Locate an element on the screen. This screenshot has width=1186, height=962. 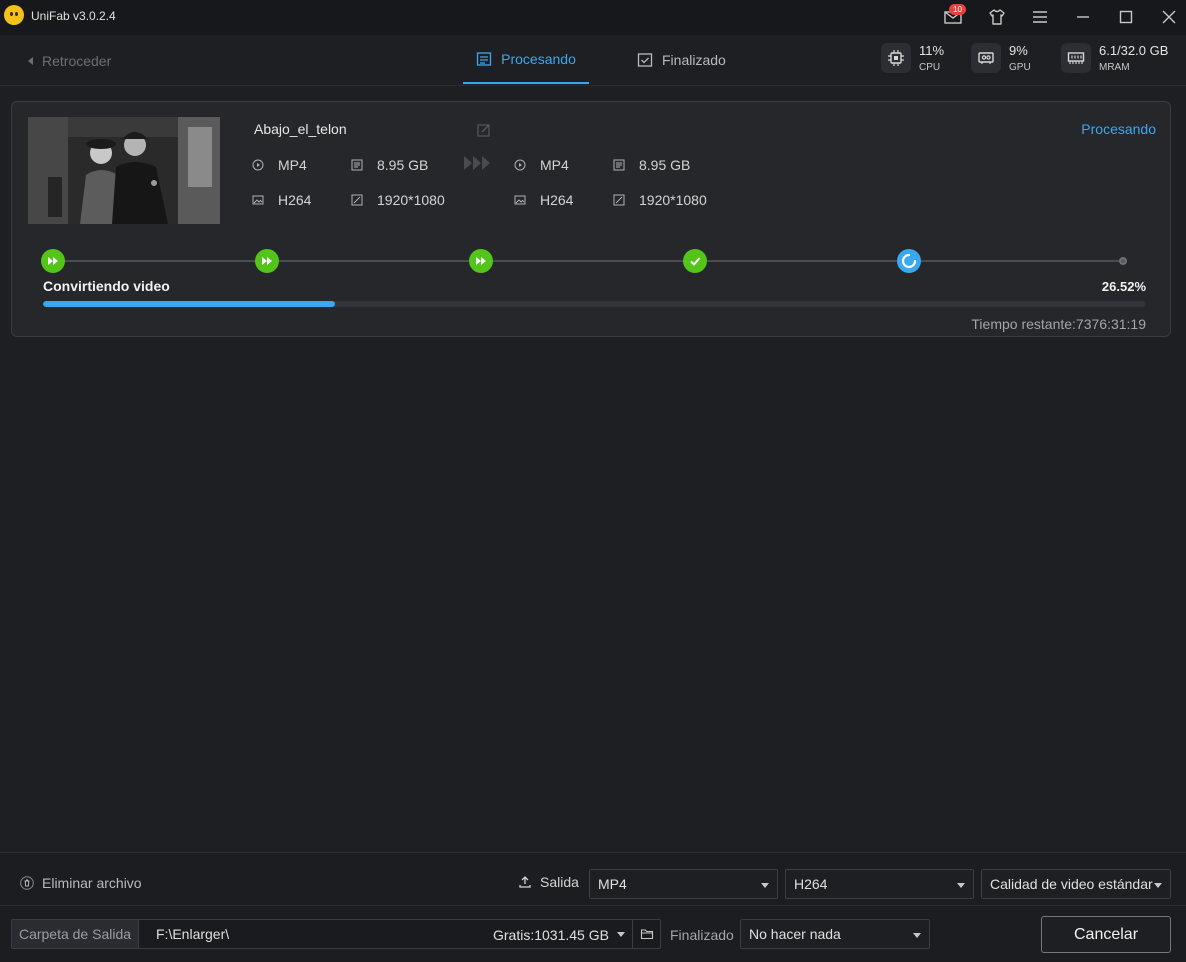
input-size: 8.95 GB is located at coordinates (389, 165).